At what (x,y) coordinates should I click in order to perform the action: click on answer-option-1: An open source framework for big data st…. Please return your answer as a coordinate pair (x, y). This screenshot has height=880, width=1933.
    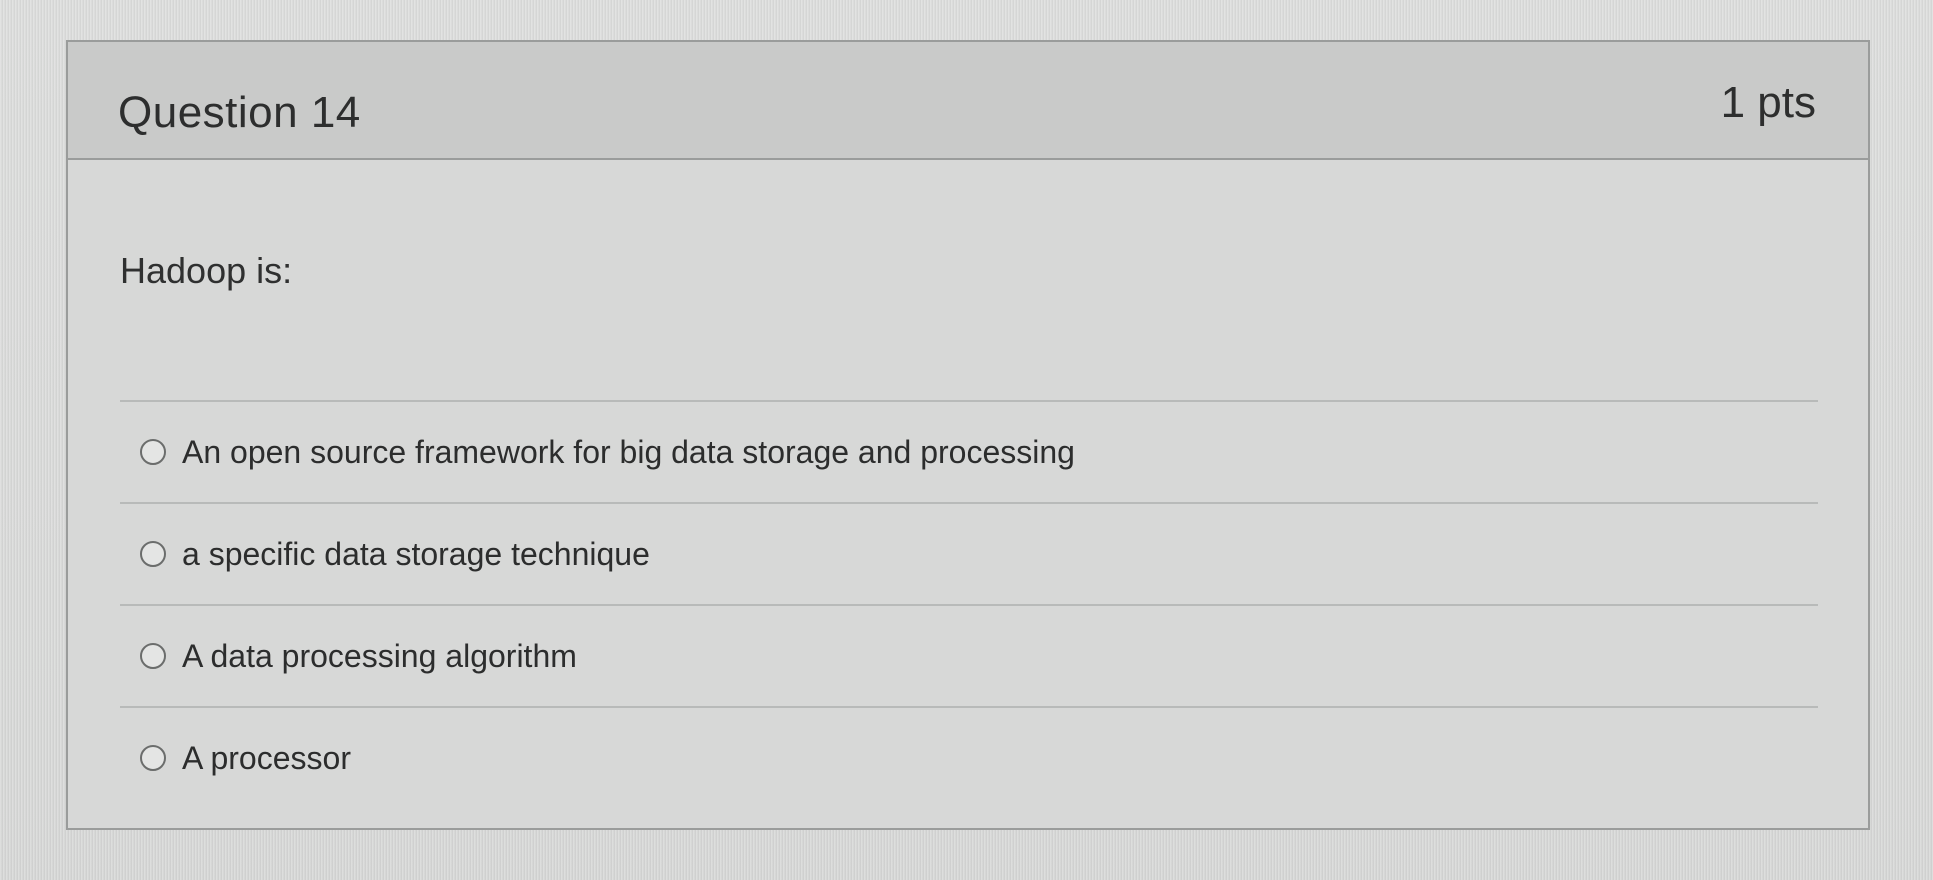
    Looking at the image, I should click on (969, 451).